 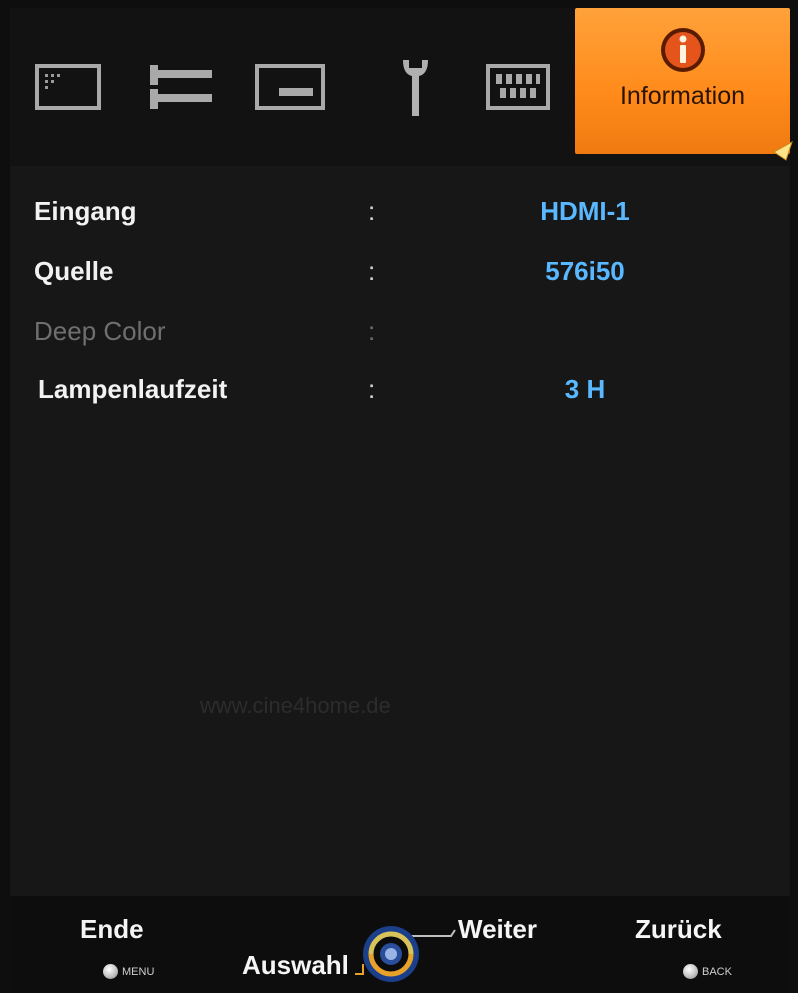 I want to click on info-icon, so click(x=683, y=50).